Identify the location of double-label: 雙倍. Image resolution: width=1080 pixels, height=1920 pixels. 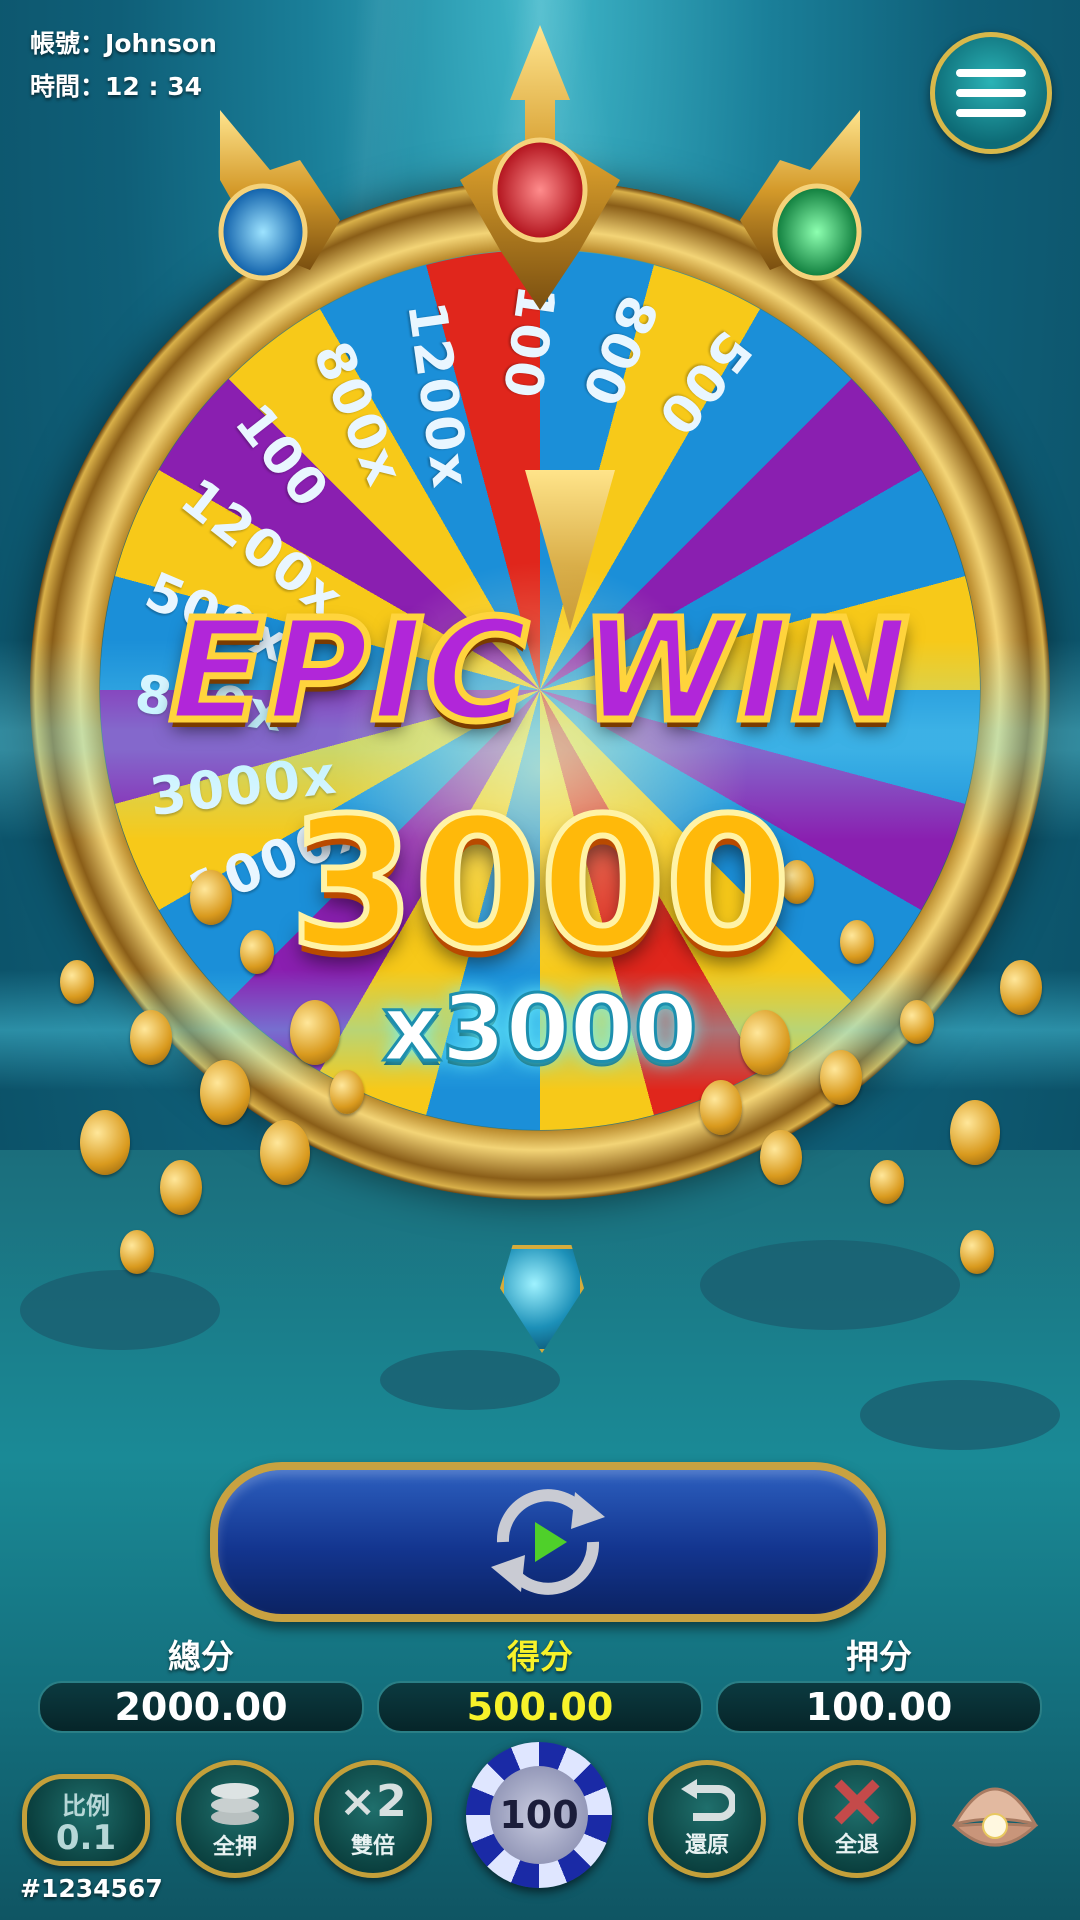
(372, 1846).